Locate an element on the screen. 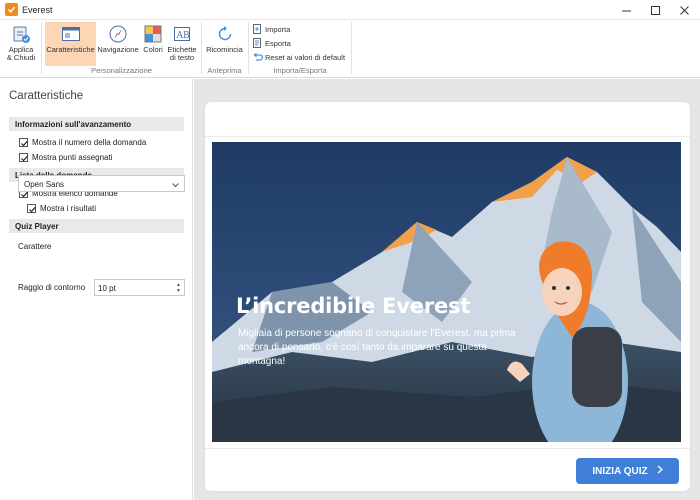 This screenshot has width=700, height=500. import-label: Importa is located at coordinates (278, 29).